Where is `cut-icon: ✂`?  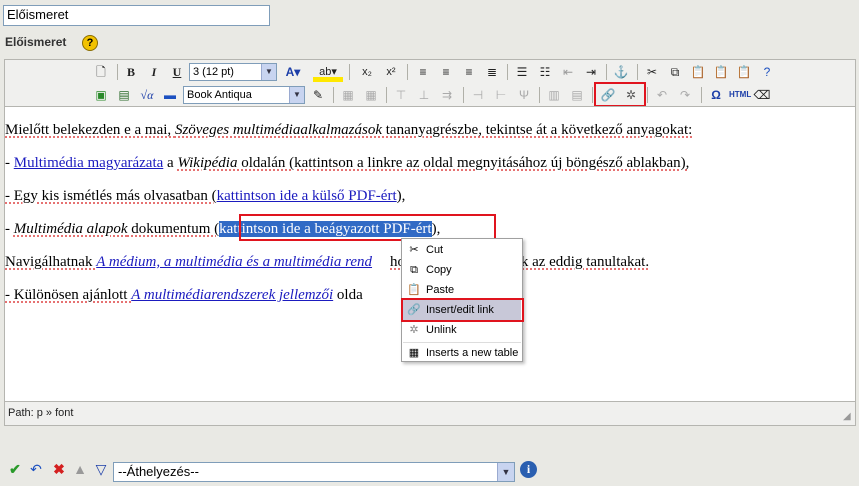
cut-icon: ✂ is located at coordinates (652, 72).